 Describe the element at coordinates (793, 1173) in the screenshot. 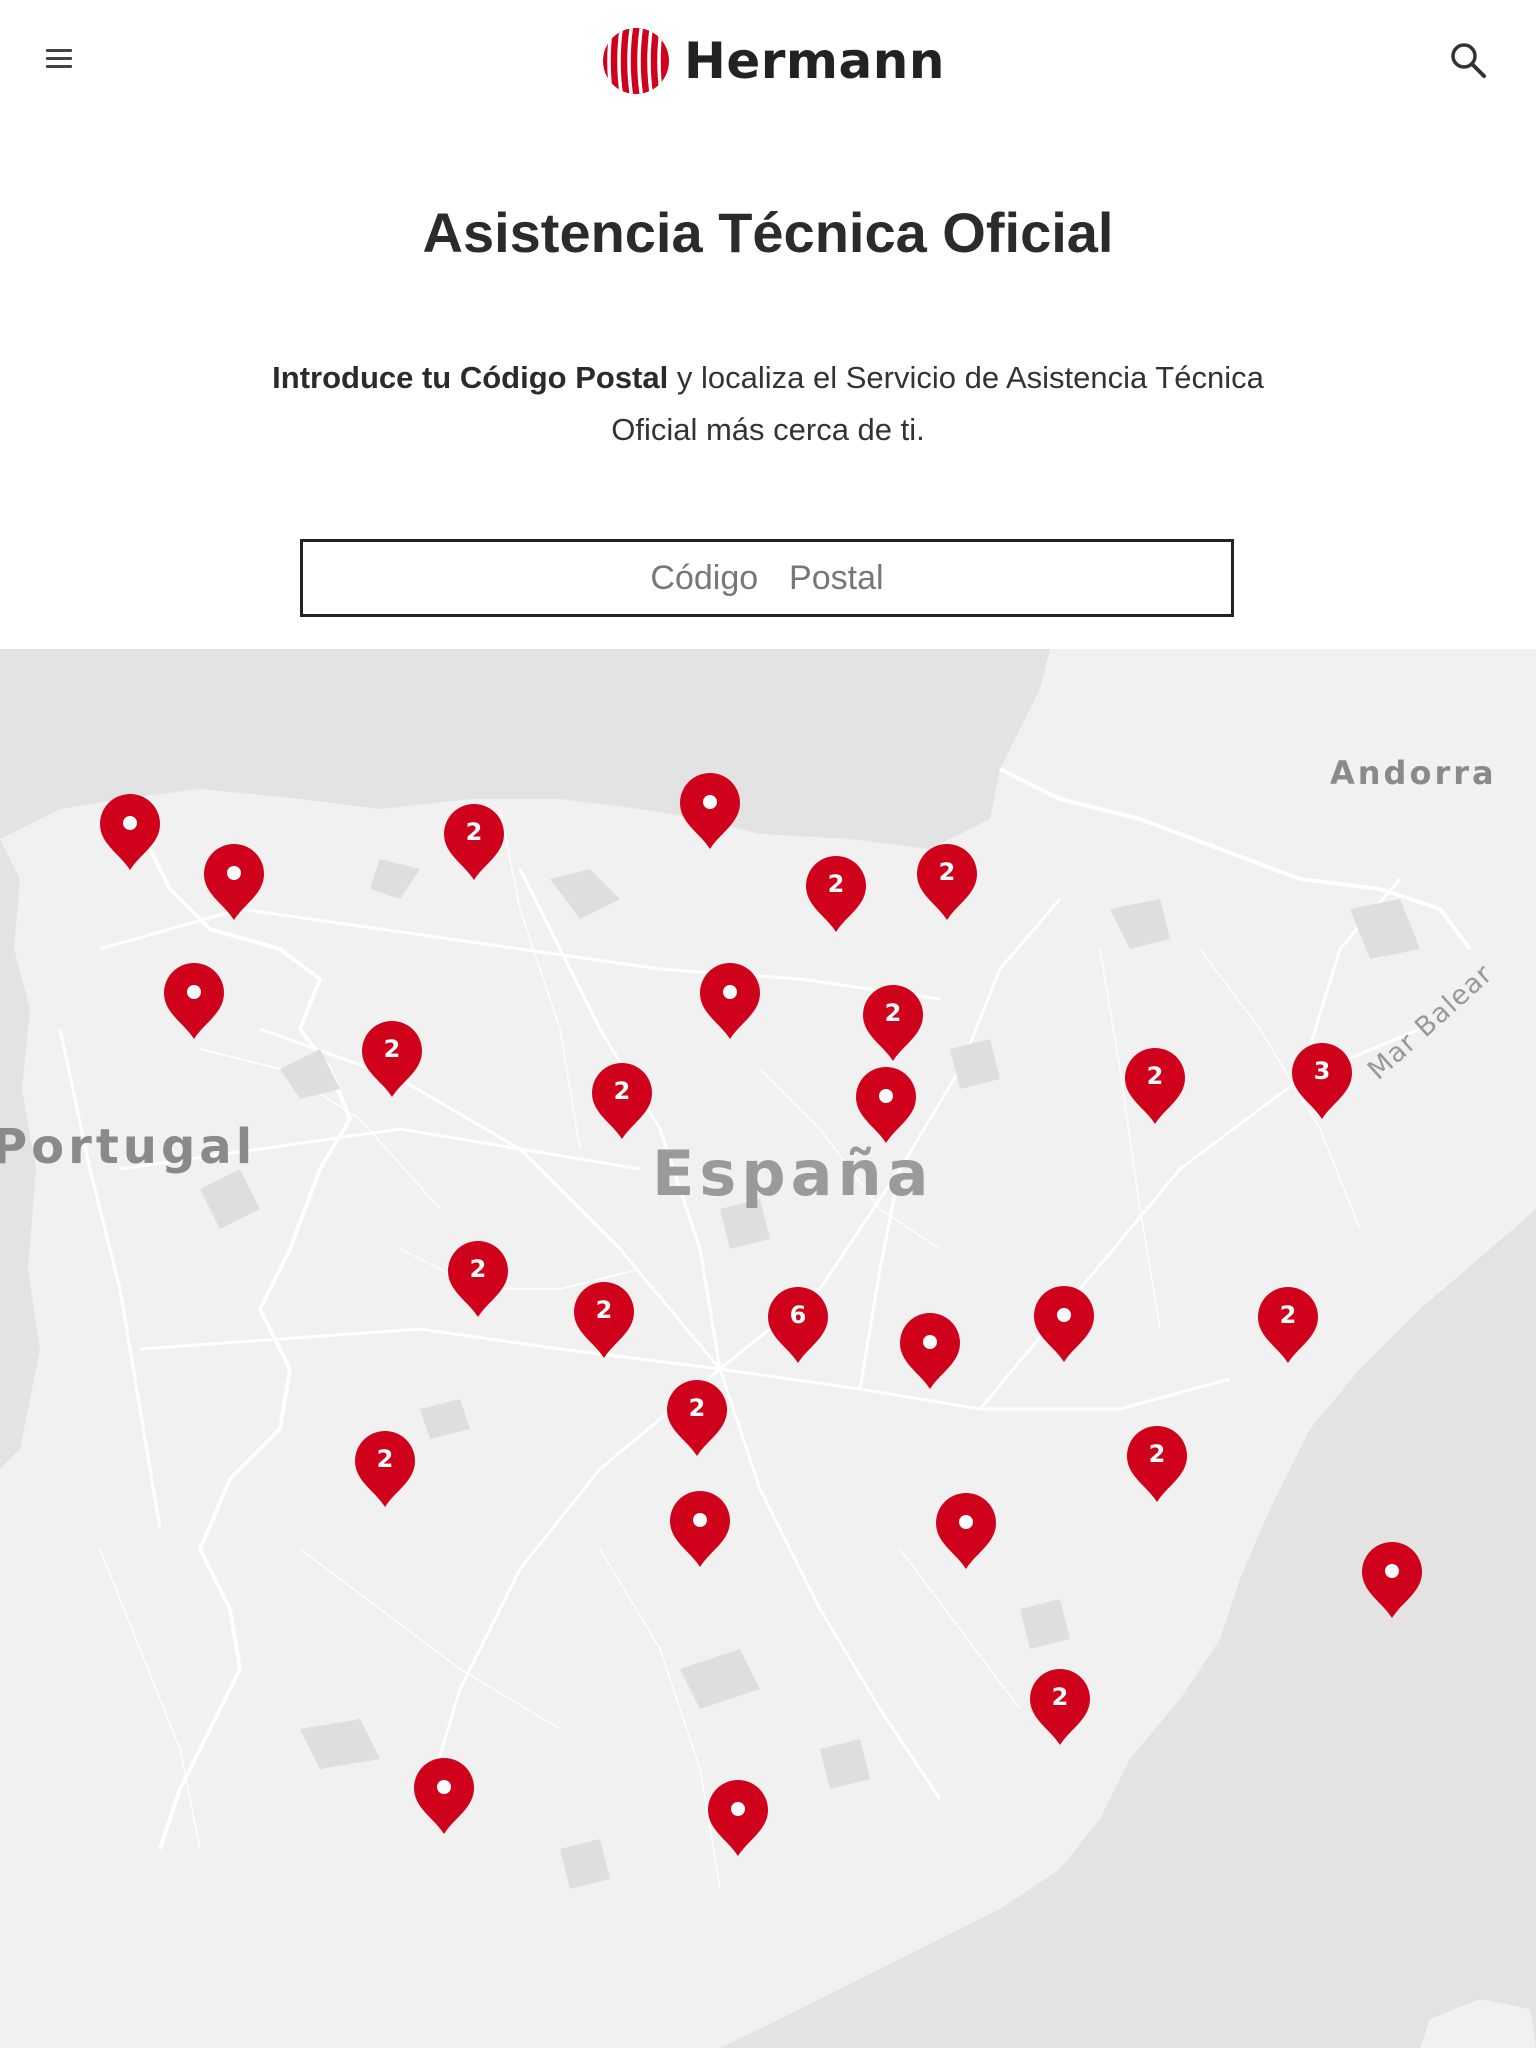

I see `map-label-espana: España` at that location.